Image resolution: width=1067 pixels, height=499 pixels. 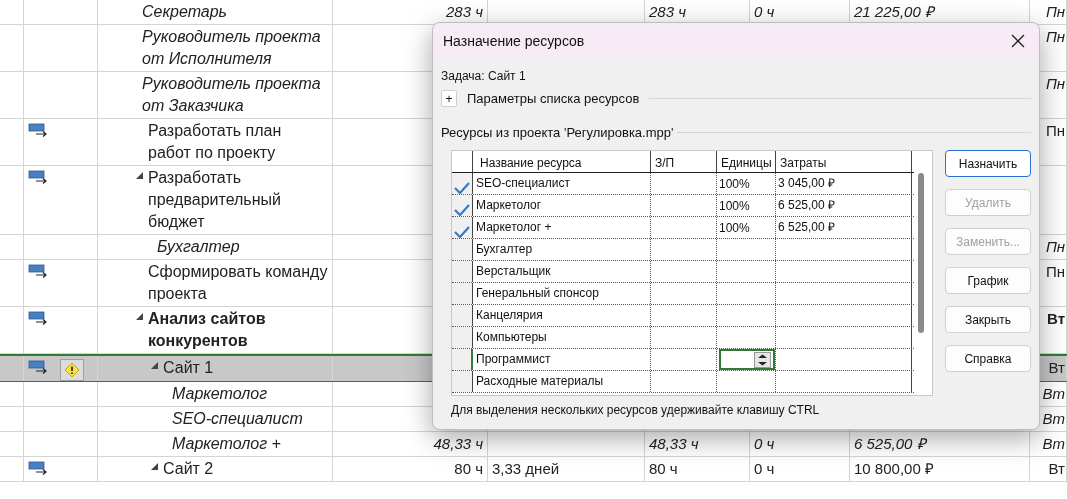 What do you see at coordinates (184, 12) in the screenshot?
I see `task-name: Секретарь` at bounding box center [184, 12].